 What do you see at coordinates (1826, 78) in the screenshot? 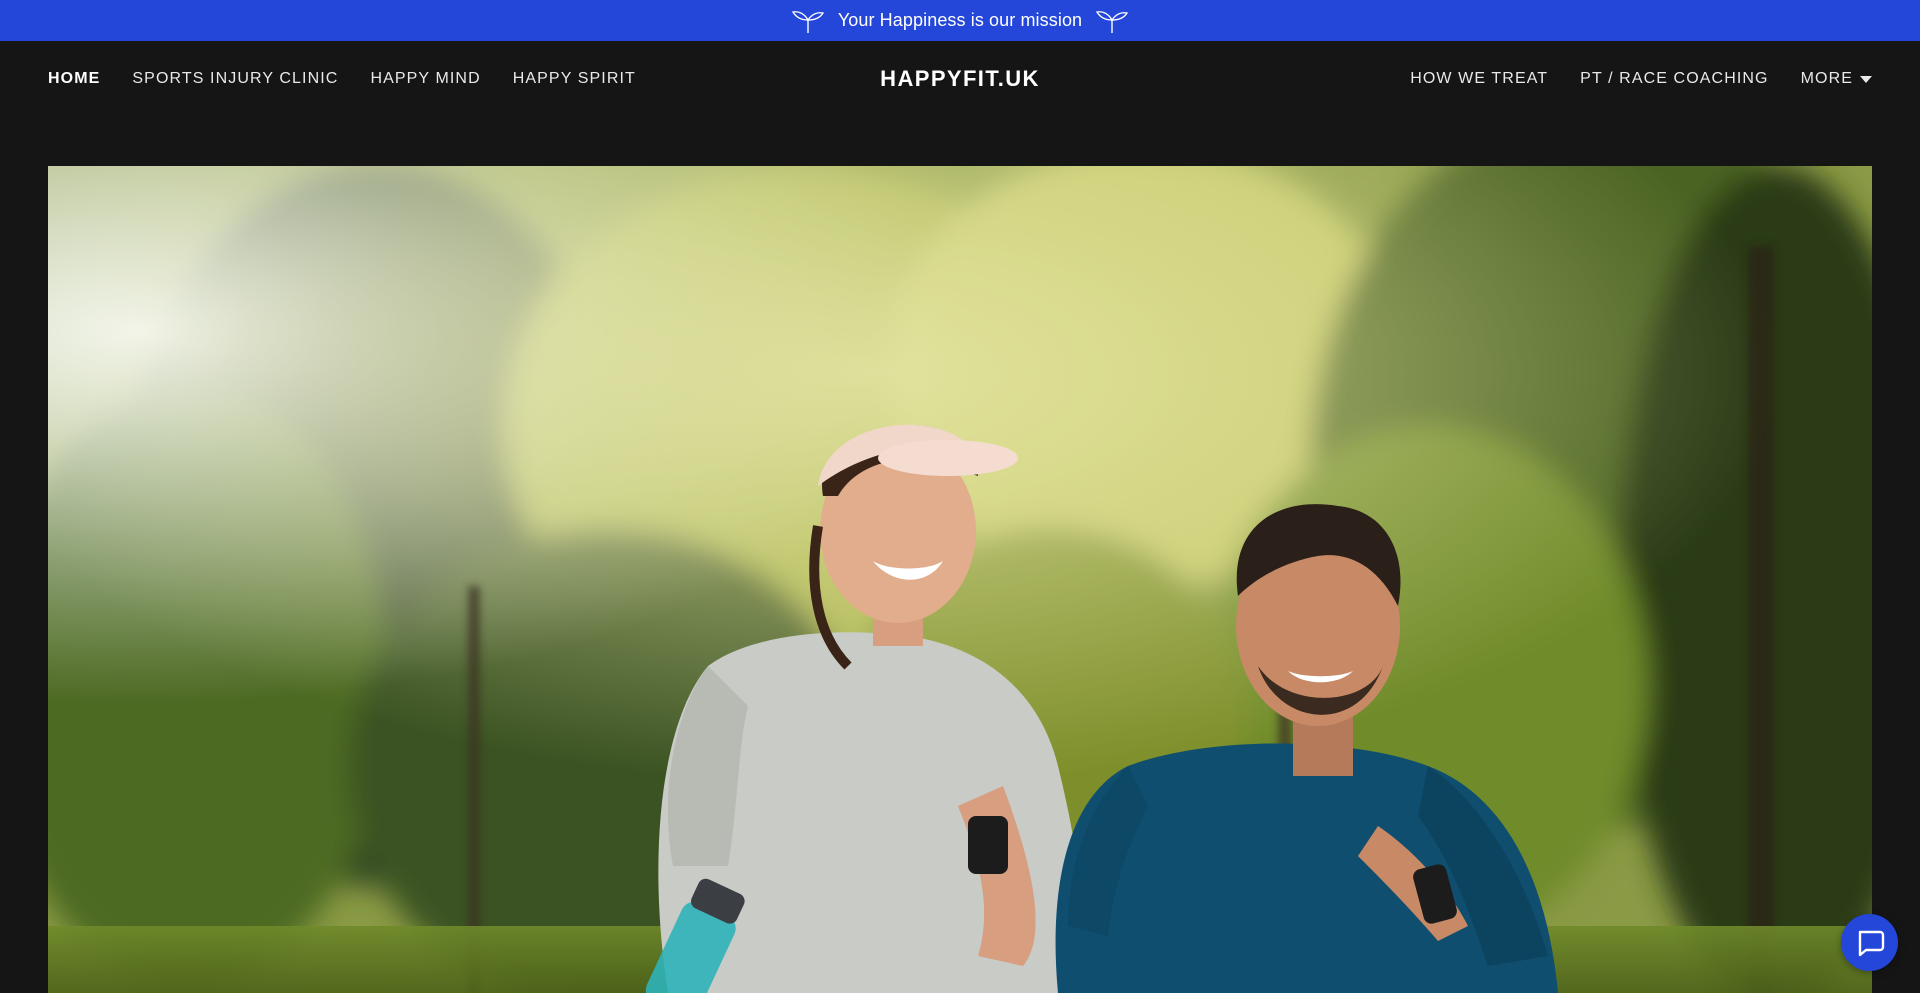
I see `nav-more-label: MORE` at bounding box center [1826, 78].